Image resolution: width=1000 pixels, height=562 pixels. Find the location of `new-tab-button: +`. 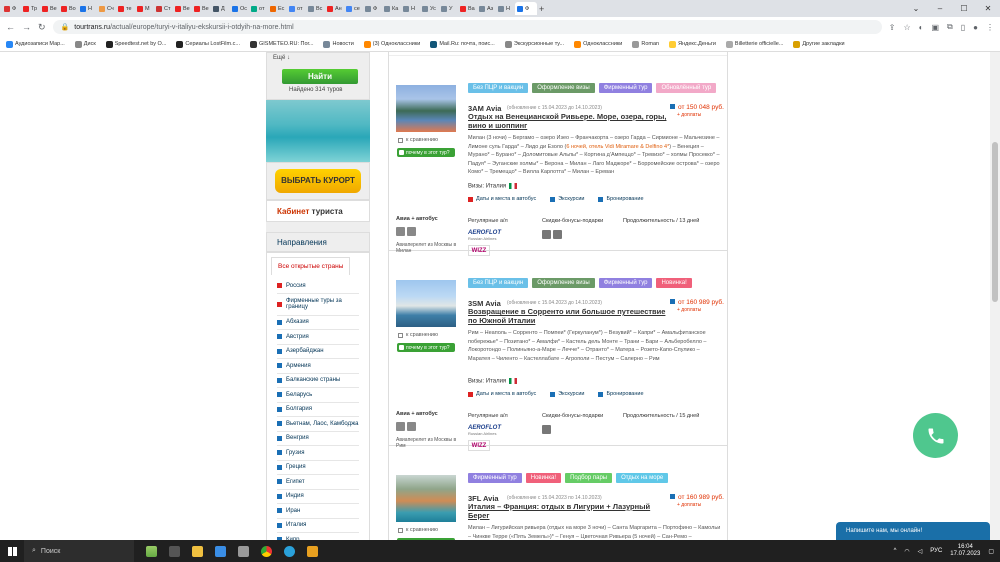

new-tab-button: + is located at coordinates (541, 9).